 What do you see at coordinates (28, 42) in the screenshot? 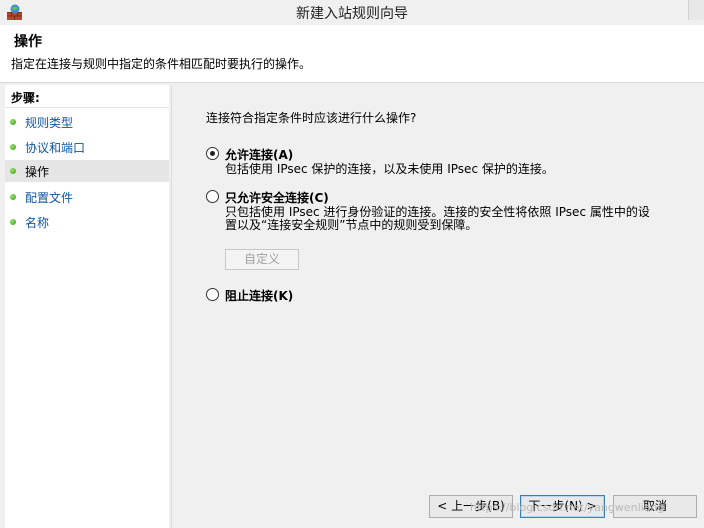
I see `page-title: 操作` at bounding box center [28, 42].